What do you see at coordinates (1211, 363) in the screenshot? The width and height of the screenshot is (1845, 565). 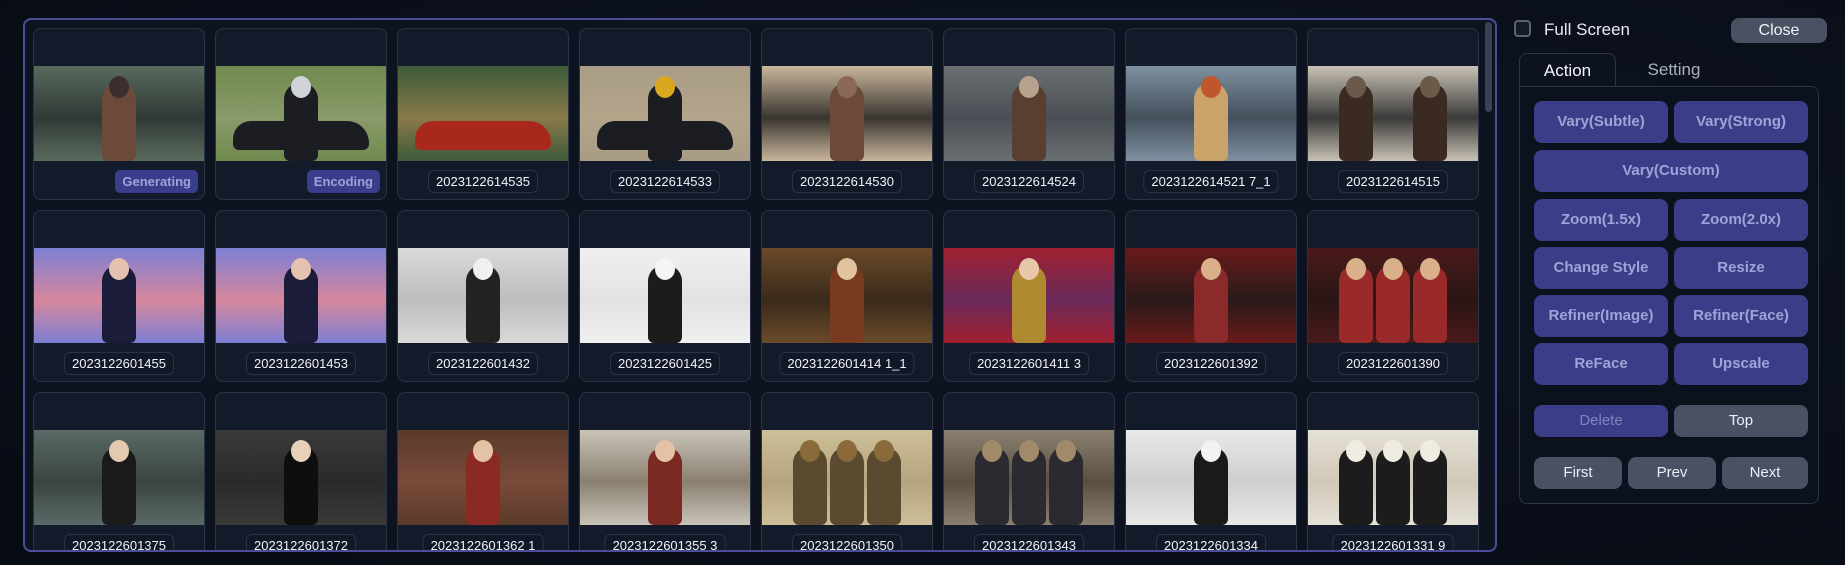 I see `image-caption: 2023122601392` at bounding box center [1211, 363].